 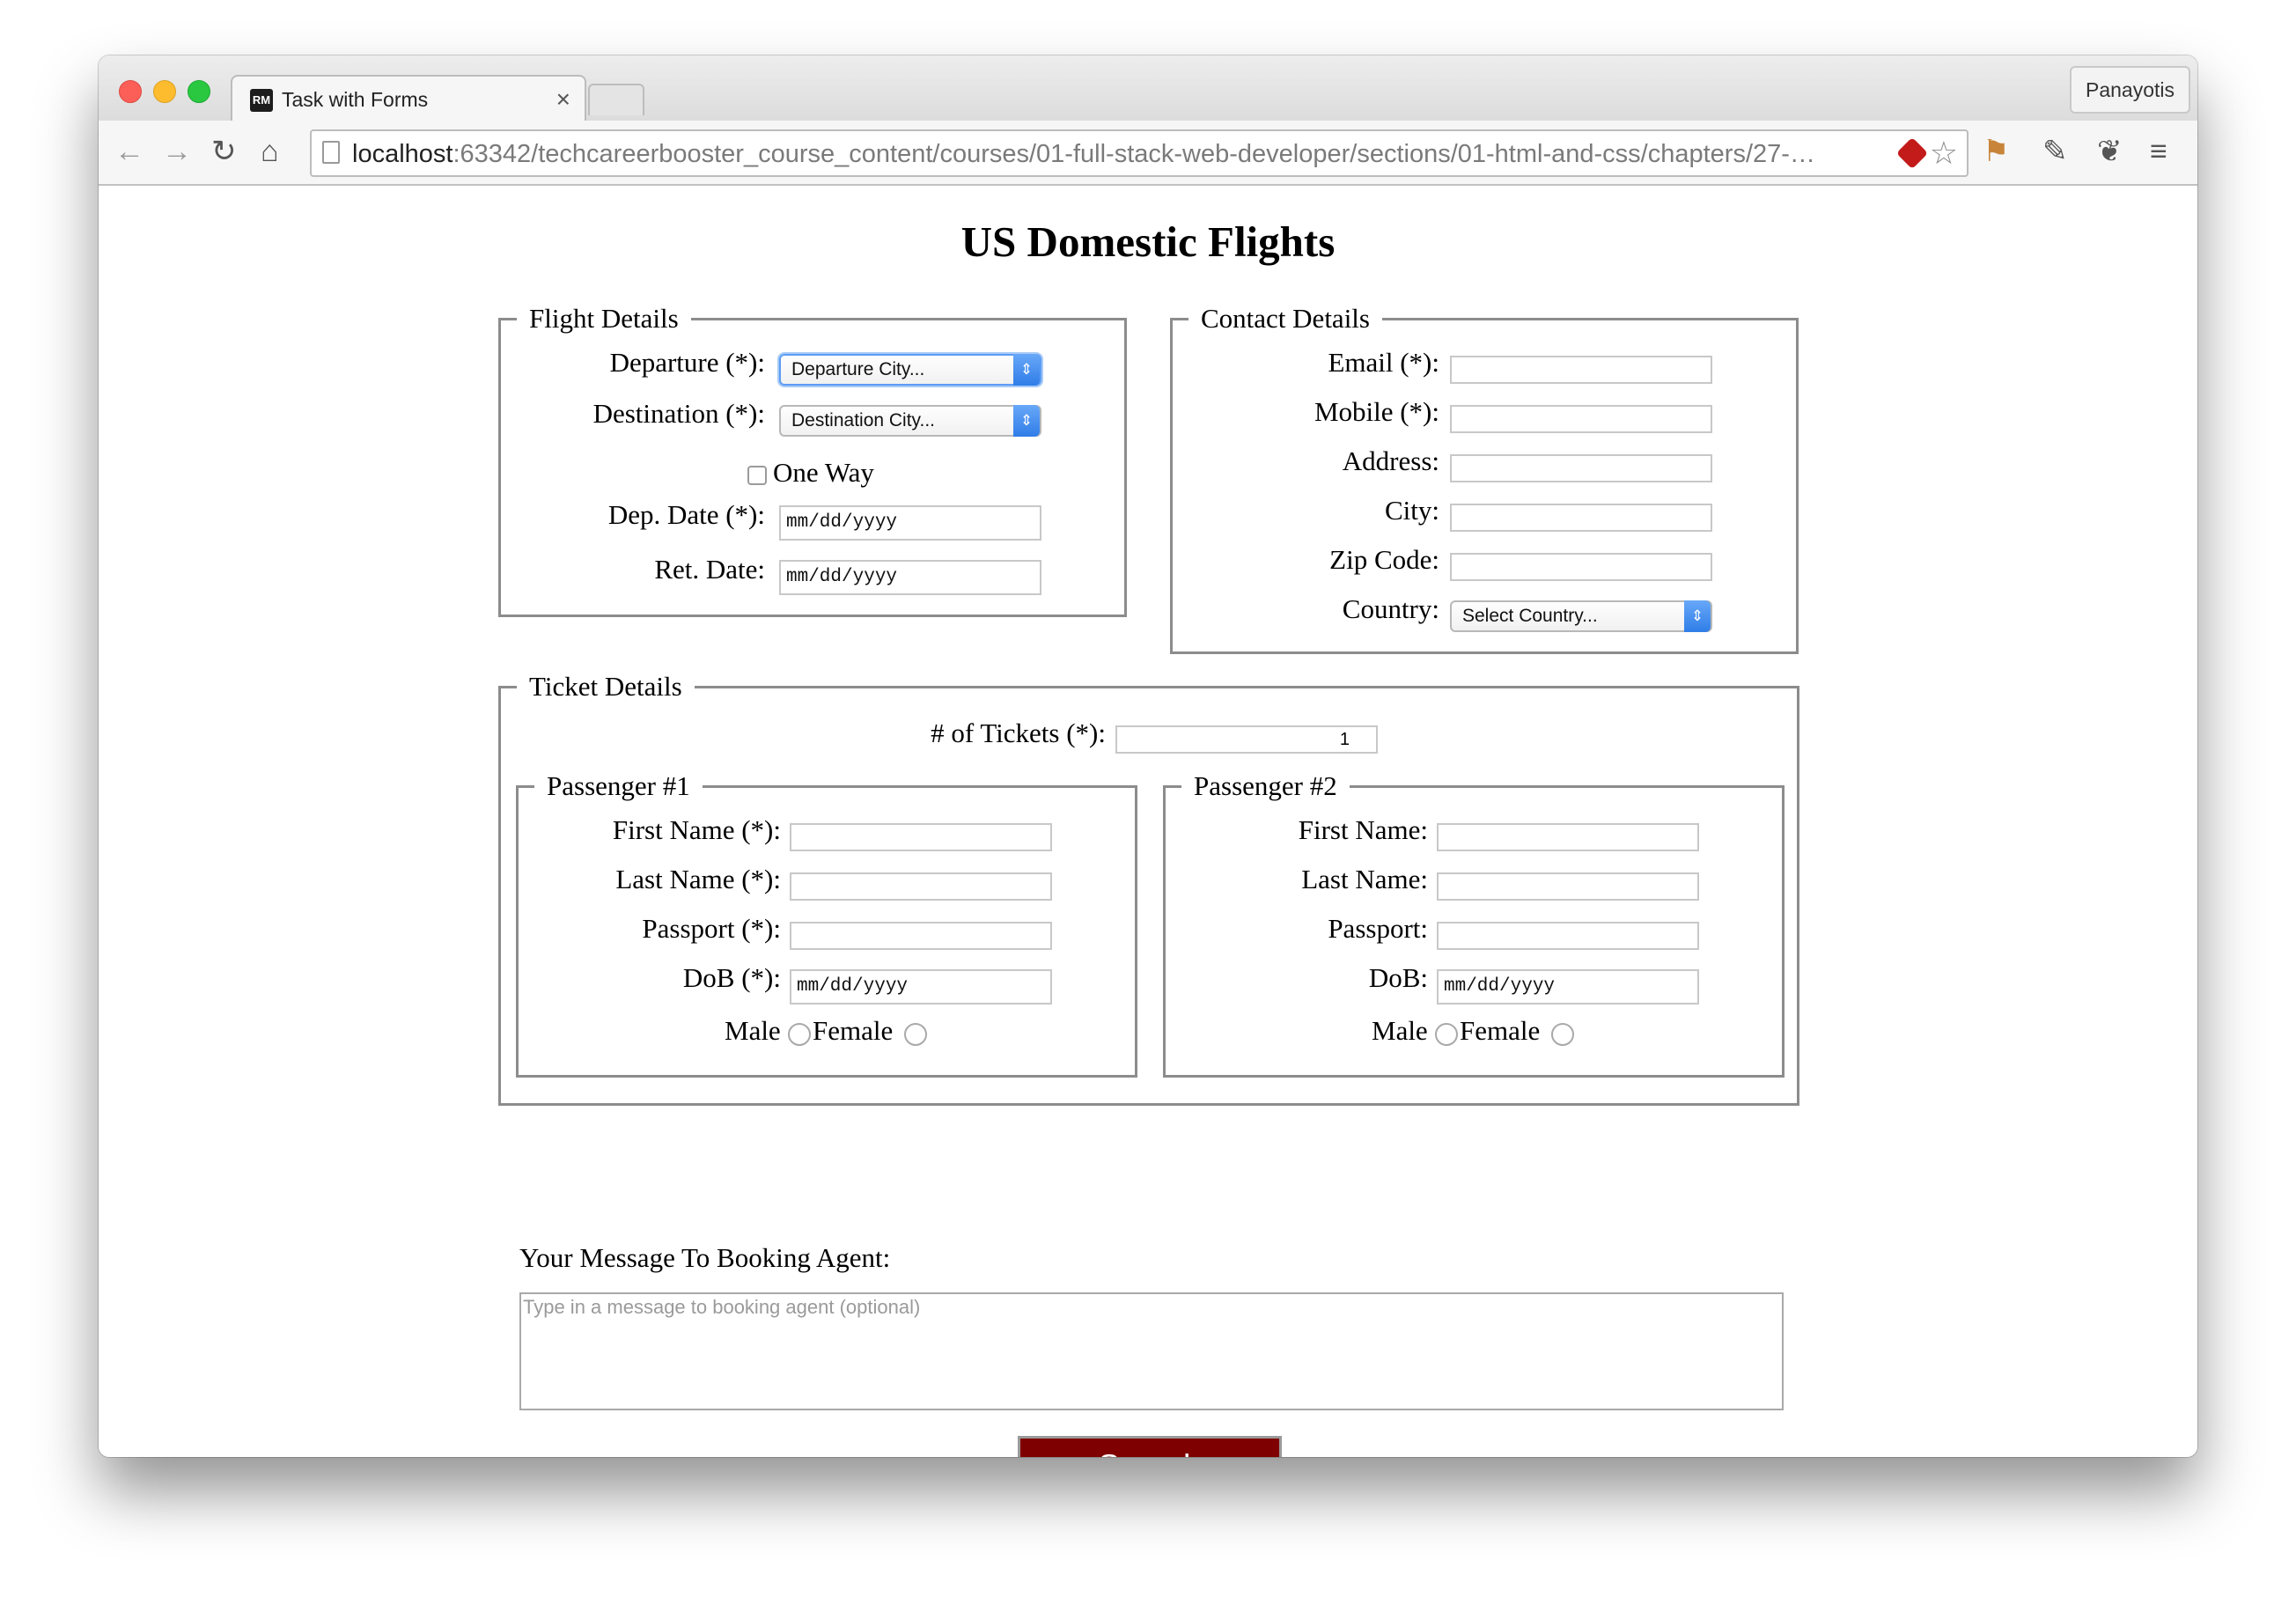 I want to click on departure-label: Departure (*):, so click(x=687, y=363).